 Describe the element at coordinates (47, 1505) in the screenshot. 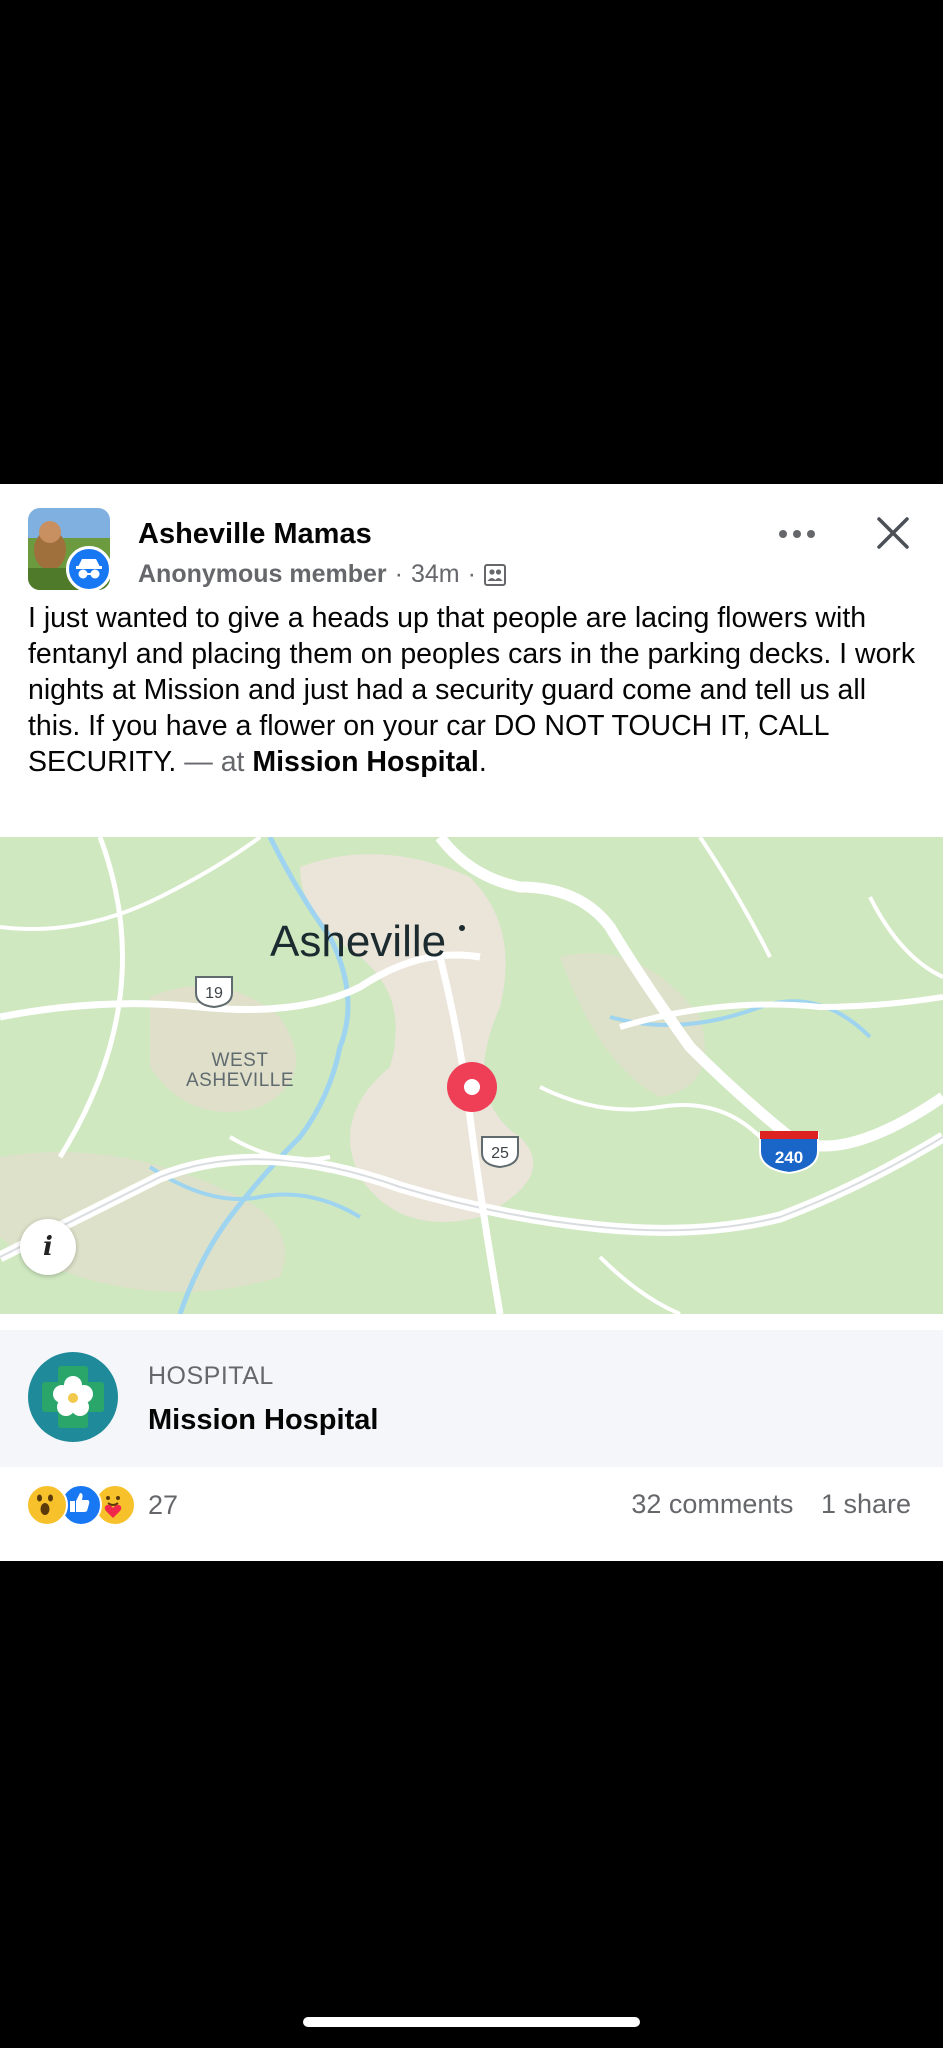

I see `wow-icon` at that location.